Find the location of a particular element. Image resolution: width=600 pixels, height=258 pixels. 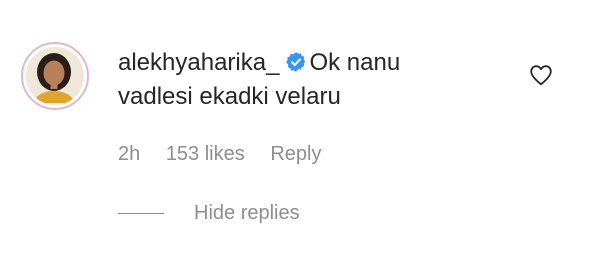

hide-replies-button: Hide replies is located at coordinates (209, 213).